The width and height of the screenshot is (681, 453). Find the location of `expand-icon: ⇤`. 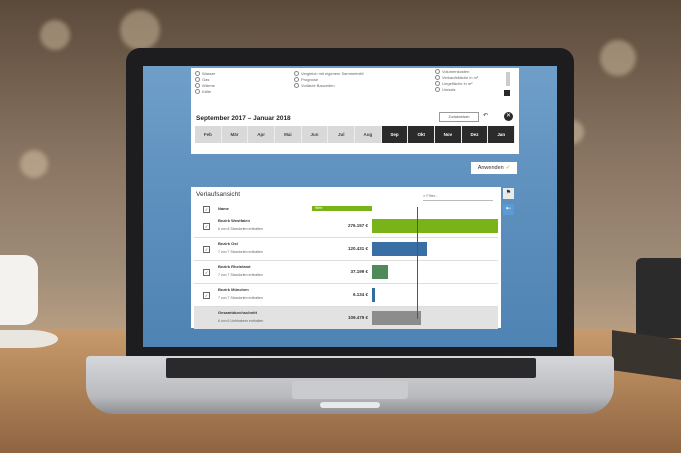

expand-icon: ⇤ is located at coordinates (508, 209).